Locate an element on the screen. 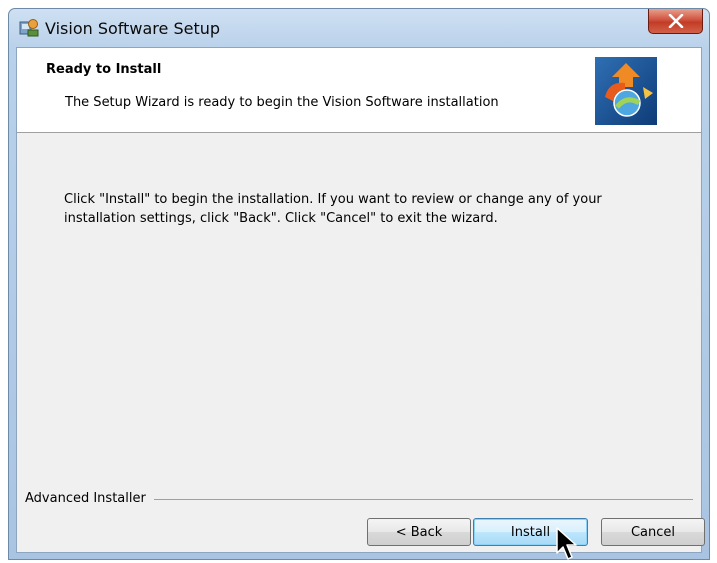 This screenshot has width=717, height=563. brand-label: Advanced Installer is located at coordinates (89, 498).